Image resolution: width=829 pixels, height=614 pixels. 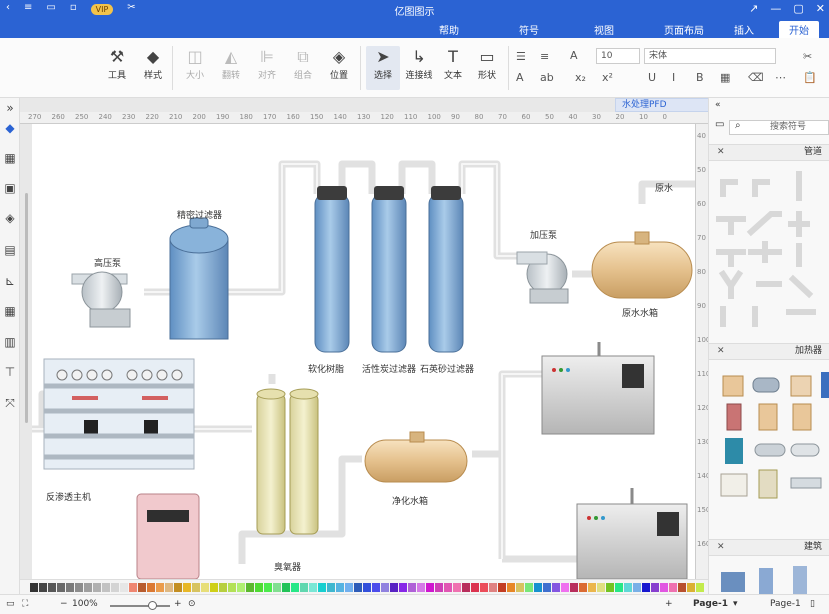 What do you see at coordinates (64, 604) in the screenshot?
I see `zoom-out-button: −` at bounding box center [64, 604].